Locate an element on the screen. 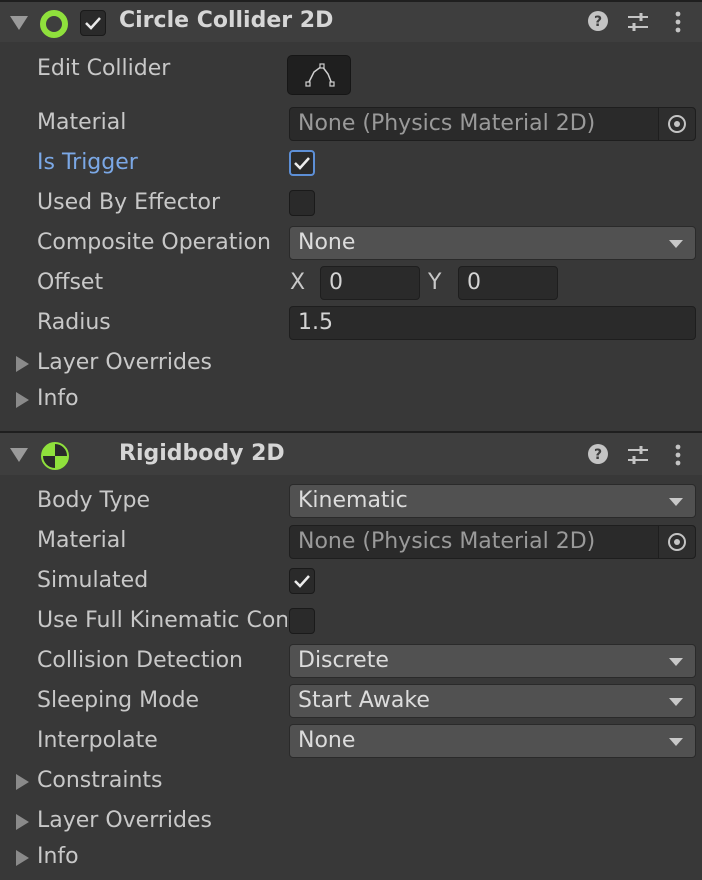 Image resolution: width=702 pixels, height=880 pixels. circle-collider-icon is located at coordinates (54, 24).